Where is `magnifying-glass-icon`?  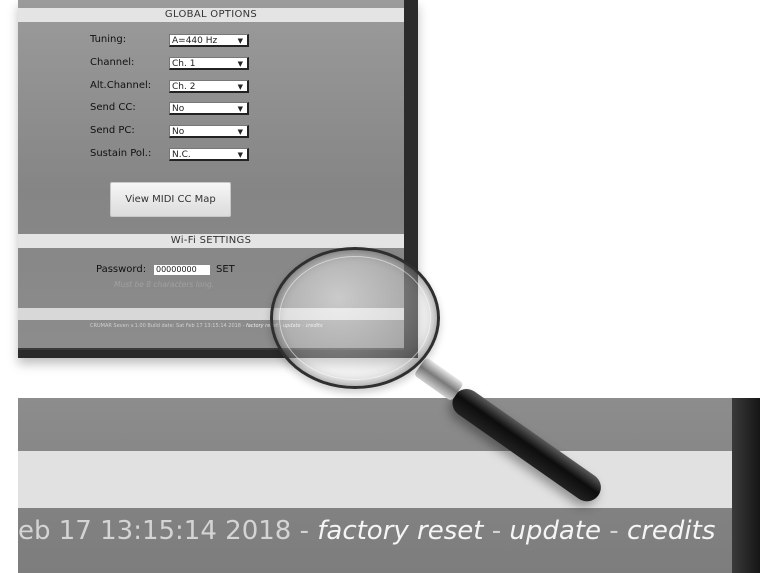
magnifying-glass-icon is located at coordinates (355, 318).